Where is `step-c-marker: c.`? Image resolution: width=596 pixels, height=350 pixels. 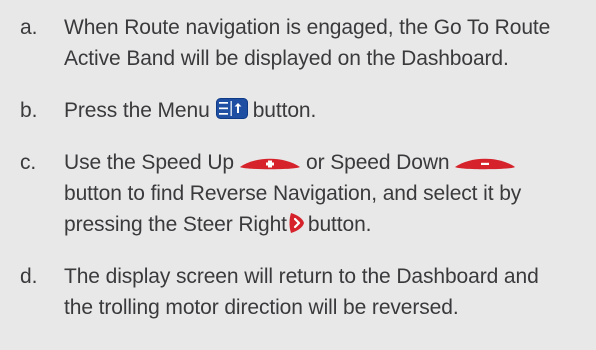
step-c-marker: c. is located at coordinates (28, 162).